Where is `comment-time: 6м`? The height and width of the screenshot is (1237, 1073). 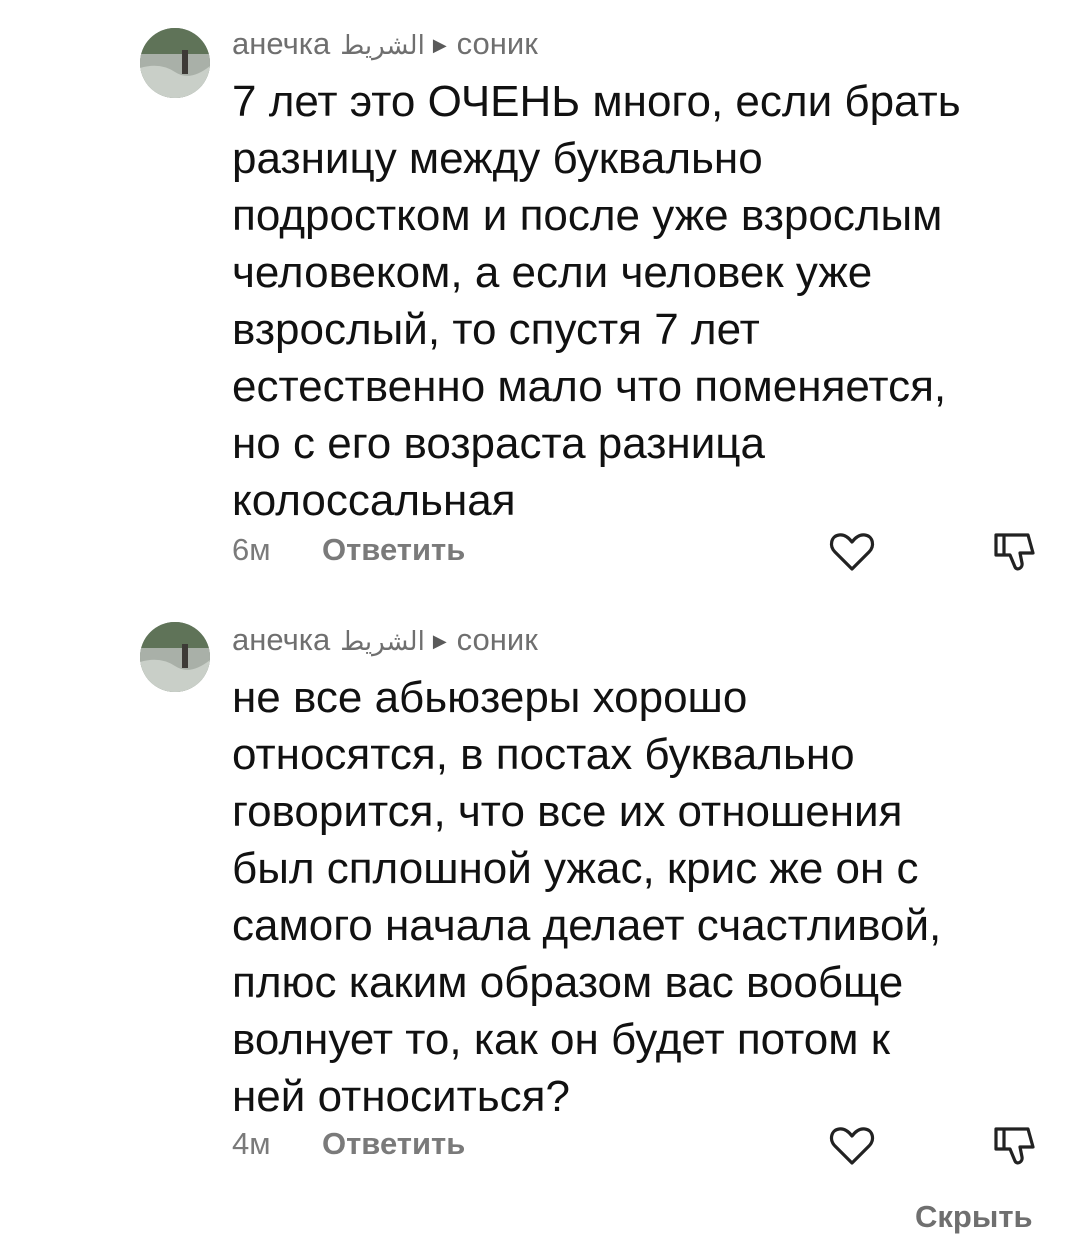 comment-time: 6м is located at coordinates (251, 549).